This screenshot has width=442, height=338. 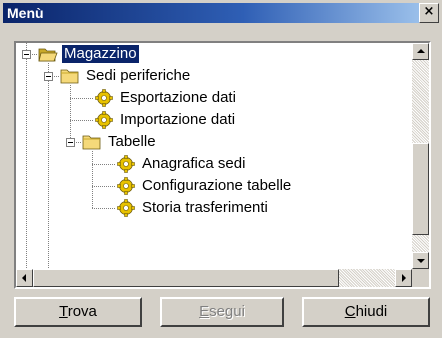 I want to click on tree-item-label: Anagrafica sedi, so click(x=194, y=163).